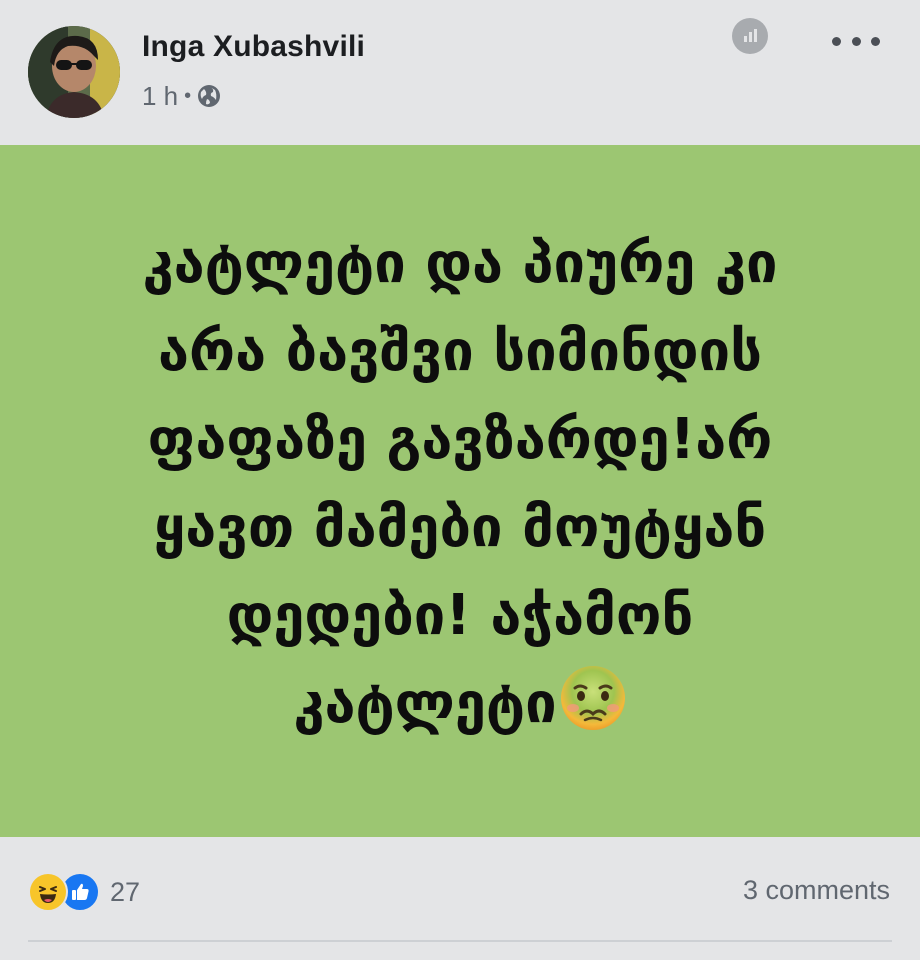  Describe the element at coordinates (460, 898) in the screenshot. I see `post-footer: 27 3 comments` at that location.